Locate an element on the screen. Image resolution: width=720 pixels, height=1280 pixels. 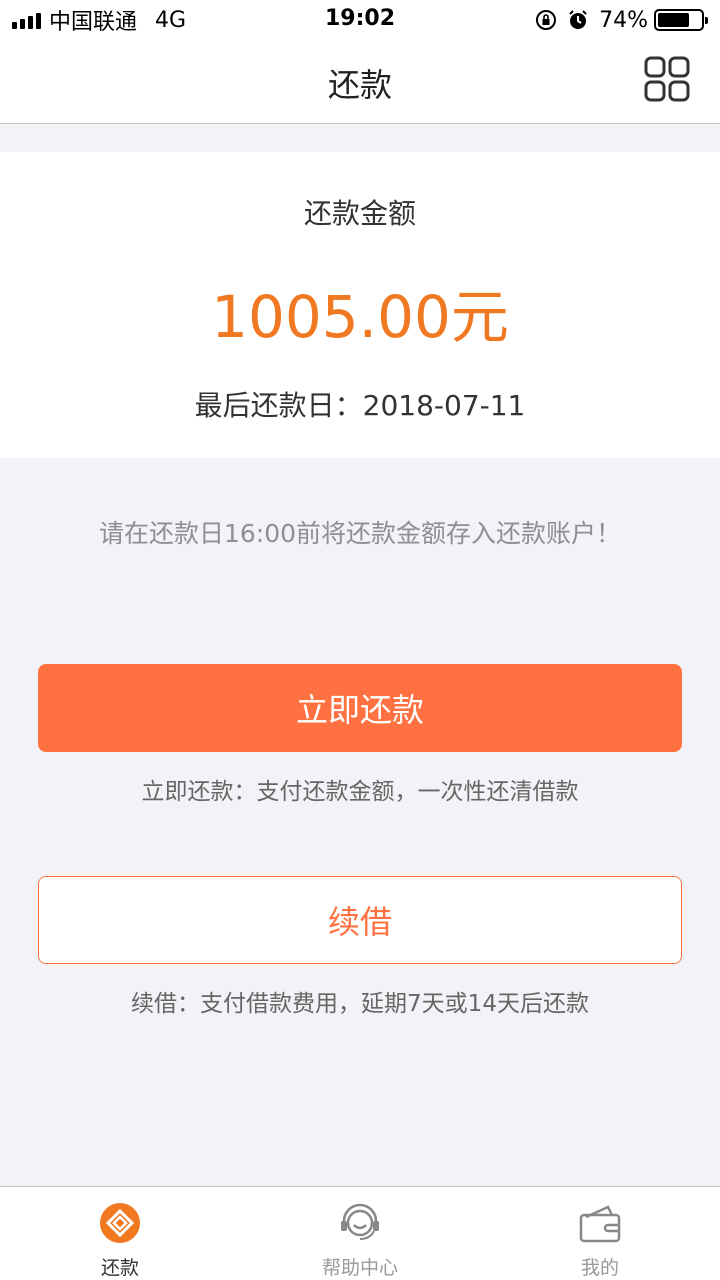
due-date-label: 最后还款日： is located at coordinates (278, 405).